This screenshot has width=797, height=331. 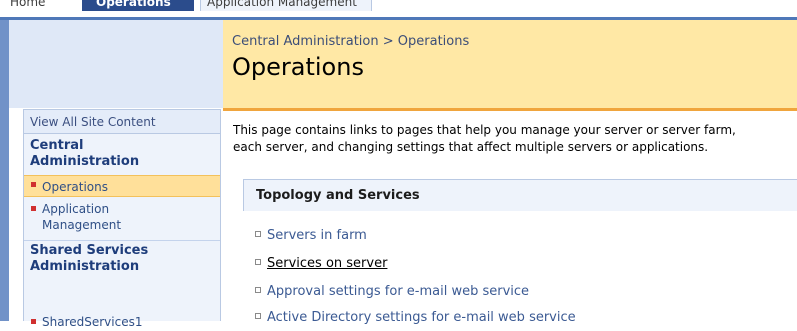 I want to click on tab-operations: Operations, so click(x=138, y=5).